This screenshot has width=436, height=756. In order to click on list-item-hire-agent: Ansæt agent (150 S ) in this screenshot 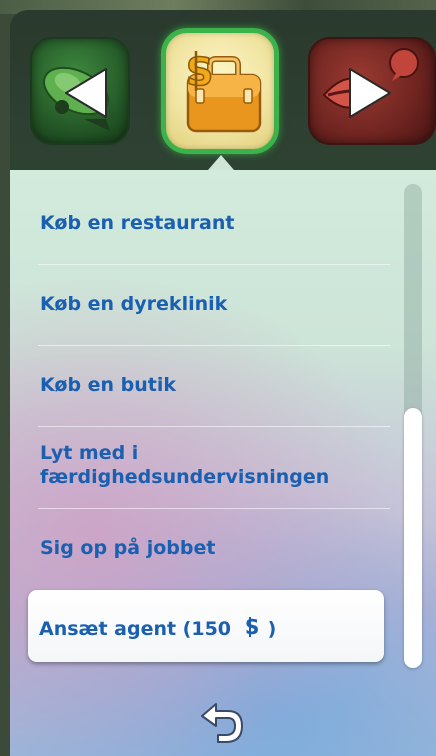, I will do `click(206, 626)`.